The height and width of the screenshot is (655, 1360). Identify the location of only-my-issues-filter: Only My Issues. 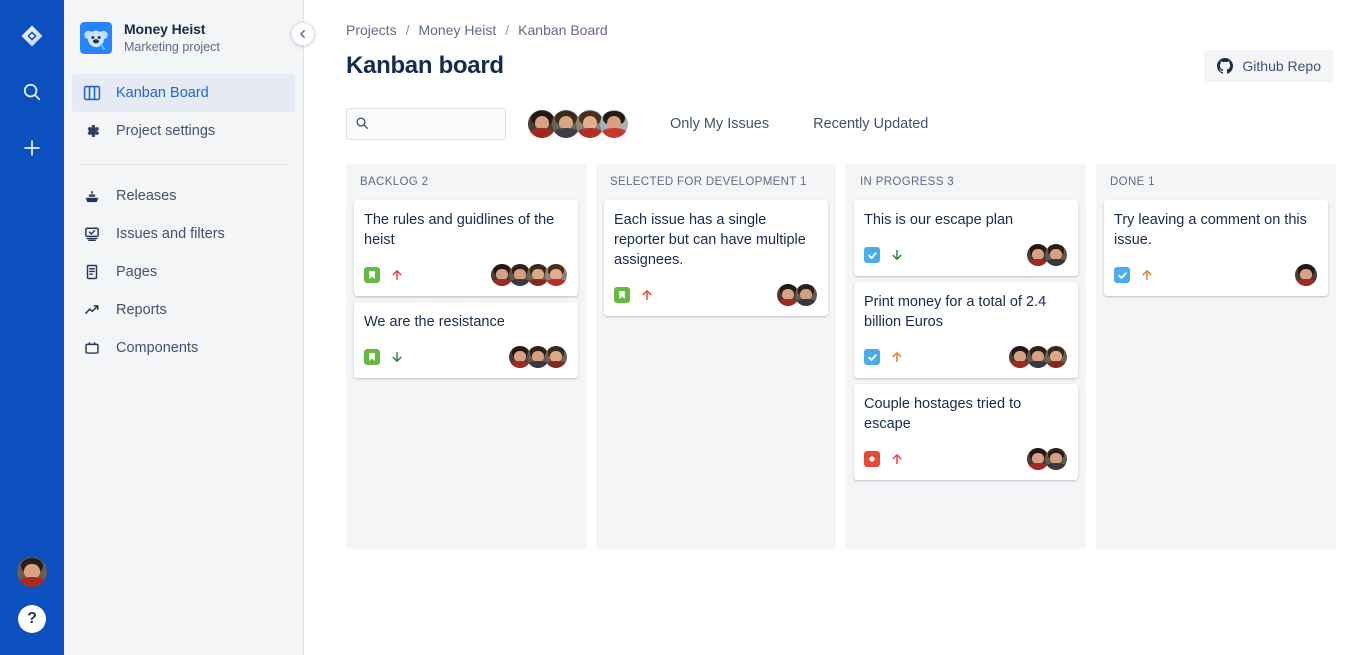
(719, 124).